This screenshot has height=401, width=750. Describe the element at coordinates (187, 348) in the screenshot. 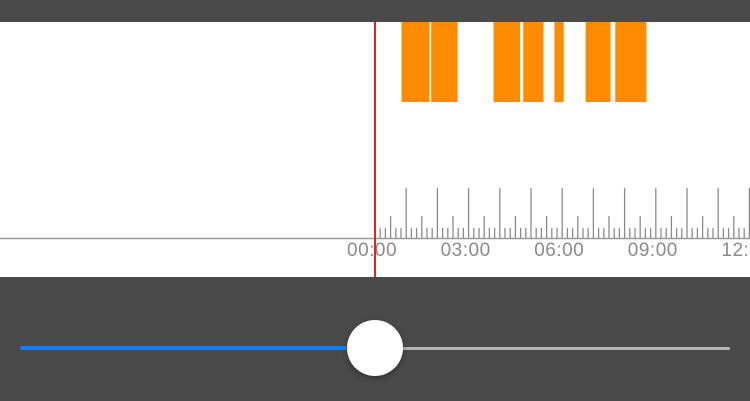

I see `slider-active-track` at that location.